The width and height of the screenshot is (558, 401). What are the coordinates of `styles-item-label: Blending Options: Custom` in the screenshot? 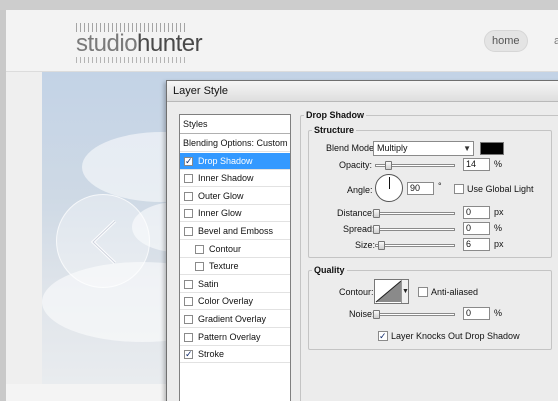 It's located at (235, 143).